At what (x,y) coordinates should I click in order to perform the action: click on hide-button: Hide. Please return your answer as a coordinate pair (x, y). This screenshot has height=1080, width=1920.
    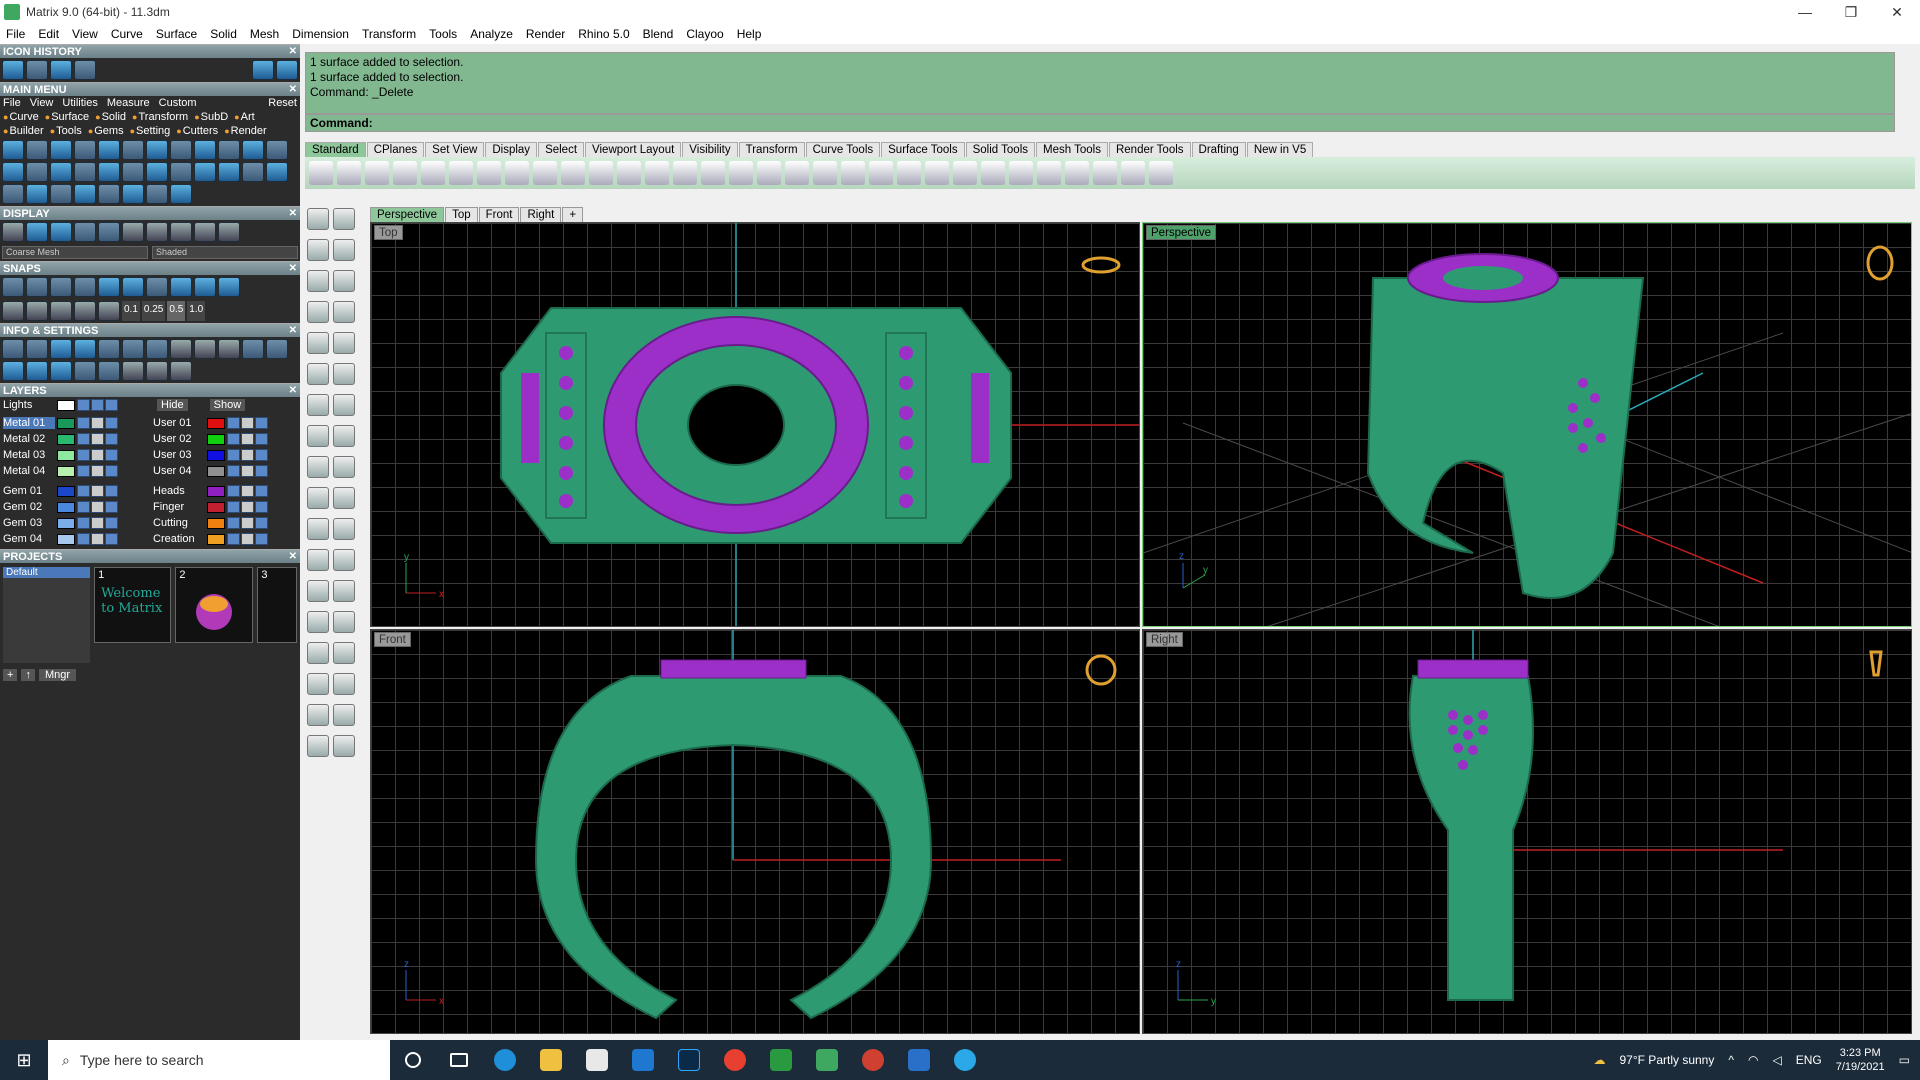
    Looking at the image, I should click on (172, 405).